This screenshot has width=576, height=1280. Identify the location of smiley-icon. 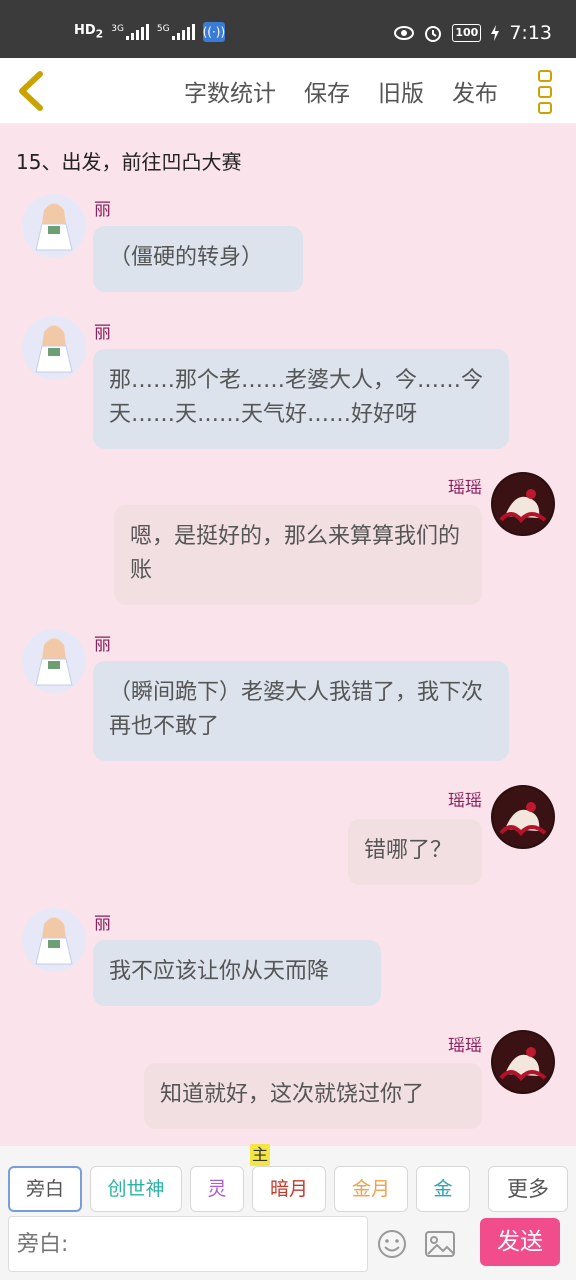
(392, 1244).